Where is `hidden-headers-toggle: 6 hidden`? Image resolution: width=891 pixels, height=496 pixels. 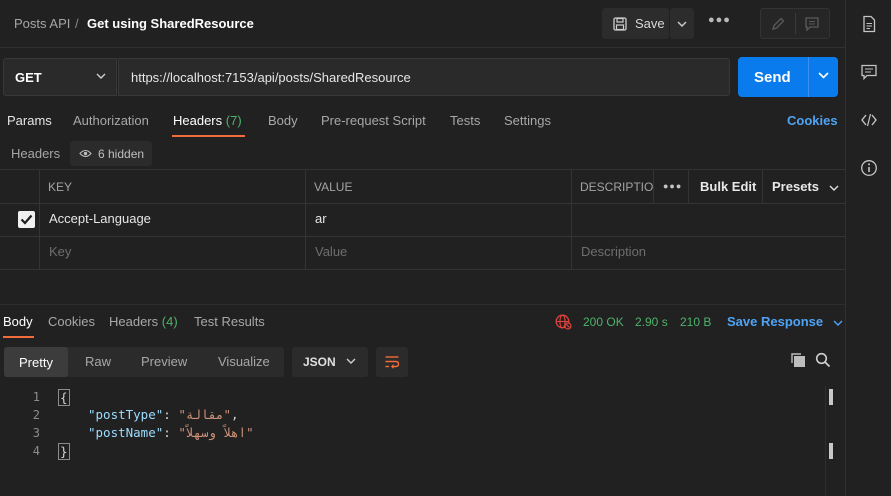 hidden-headers-toggle: 6 hidden is located at coordinates (111, 153).